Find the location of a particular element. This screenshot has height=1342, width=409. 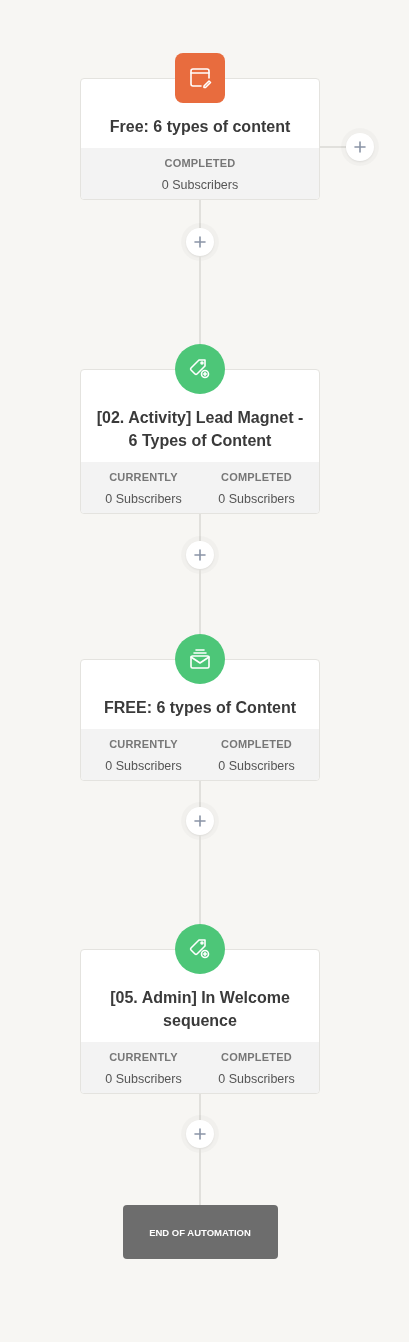

step-card: FREE: 6 types of Content CURRENTLY 0 Subscribers COMPLETED 0 Subscribers is located at coordinates (200, 720).